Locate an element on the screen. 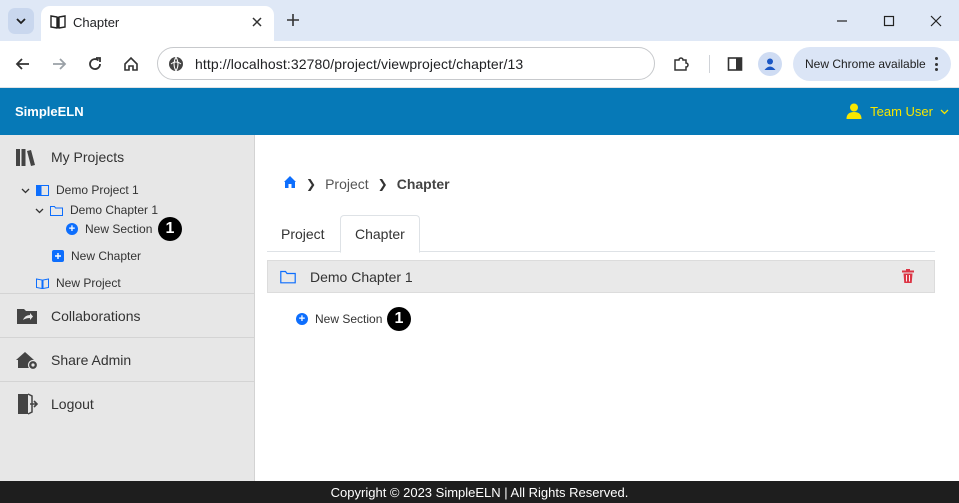 Image resolution: width=959 pixels, height=503 pixels. breadcrumb: ❯ Project ❯ Chapter is located at coordinates (366, 183).